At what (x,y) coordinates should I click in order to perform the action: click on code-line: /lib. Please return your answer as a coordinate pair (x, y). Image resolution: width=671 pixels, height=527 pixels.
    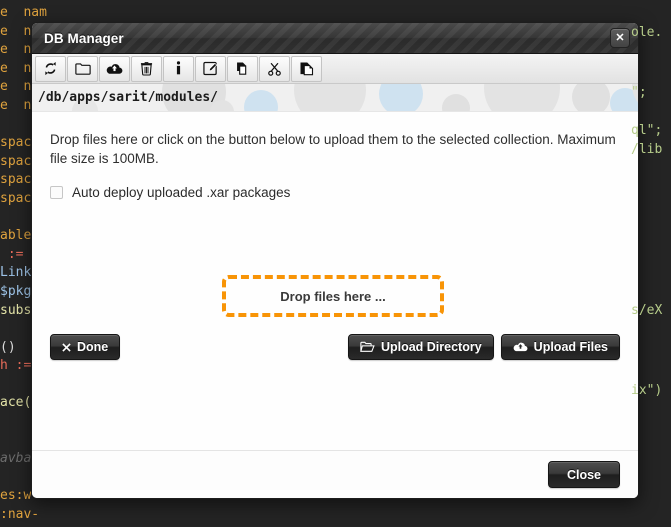
    Looking at the image, I should click on (647, 149).